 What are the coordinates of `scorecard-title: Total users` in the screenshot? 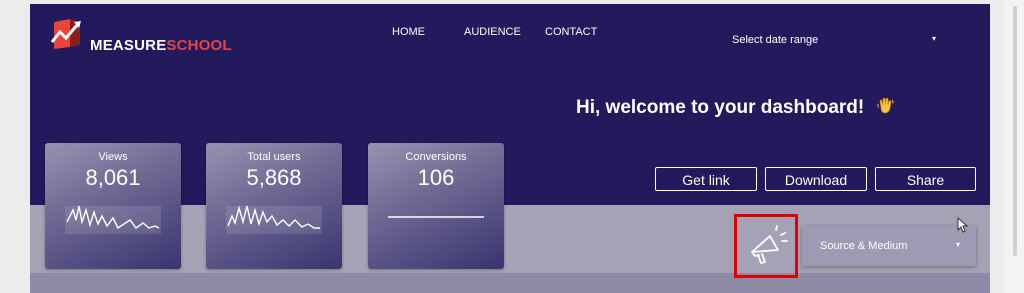 It's located at (274, 157).